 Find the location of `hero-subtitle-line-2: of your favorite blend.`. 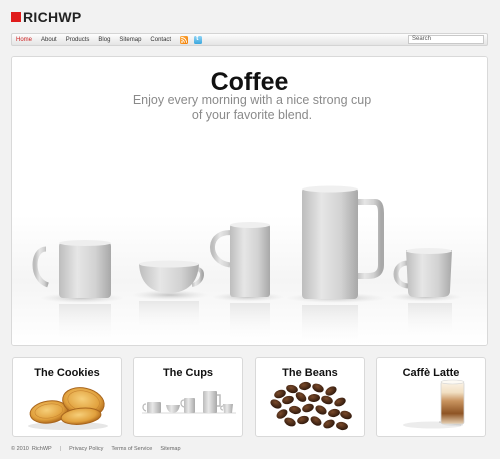

hero-subtitle-line-2: of your favorite blend. is located at coordinates (252, 115).